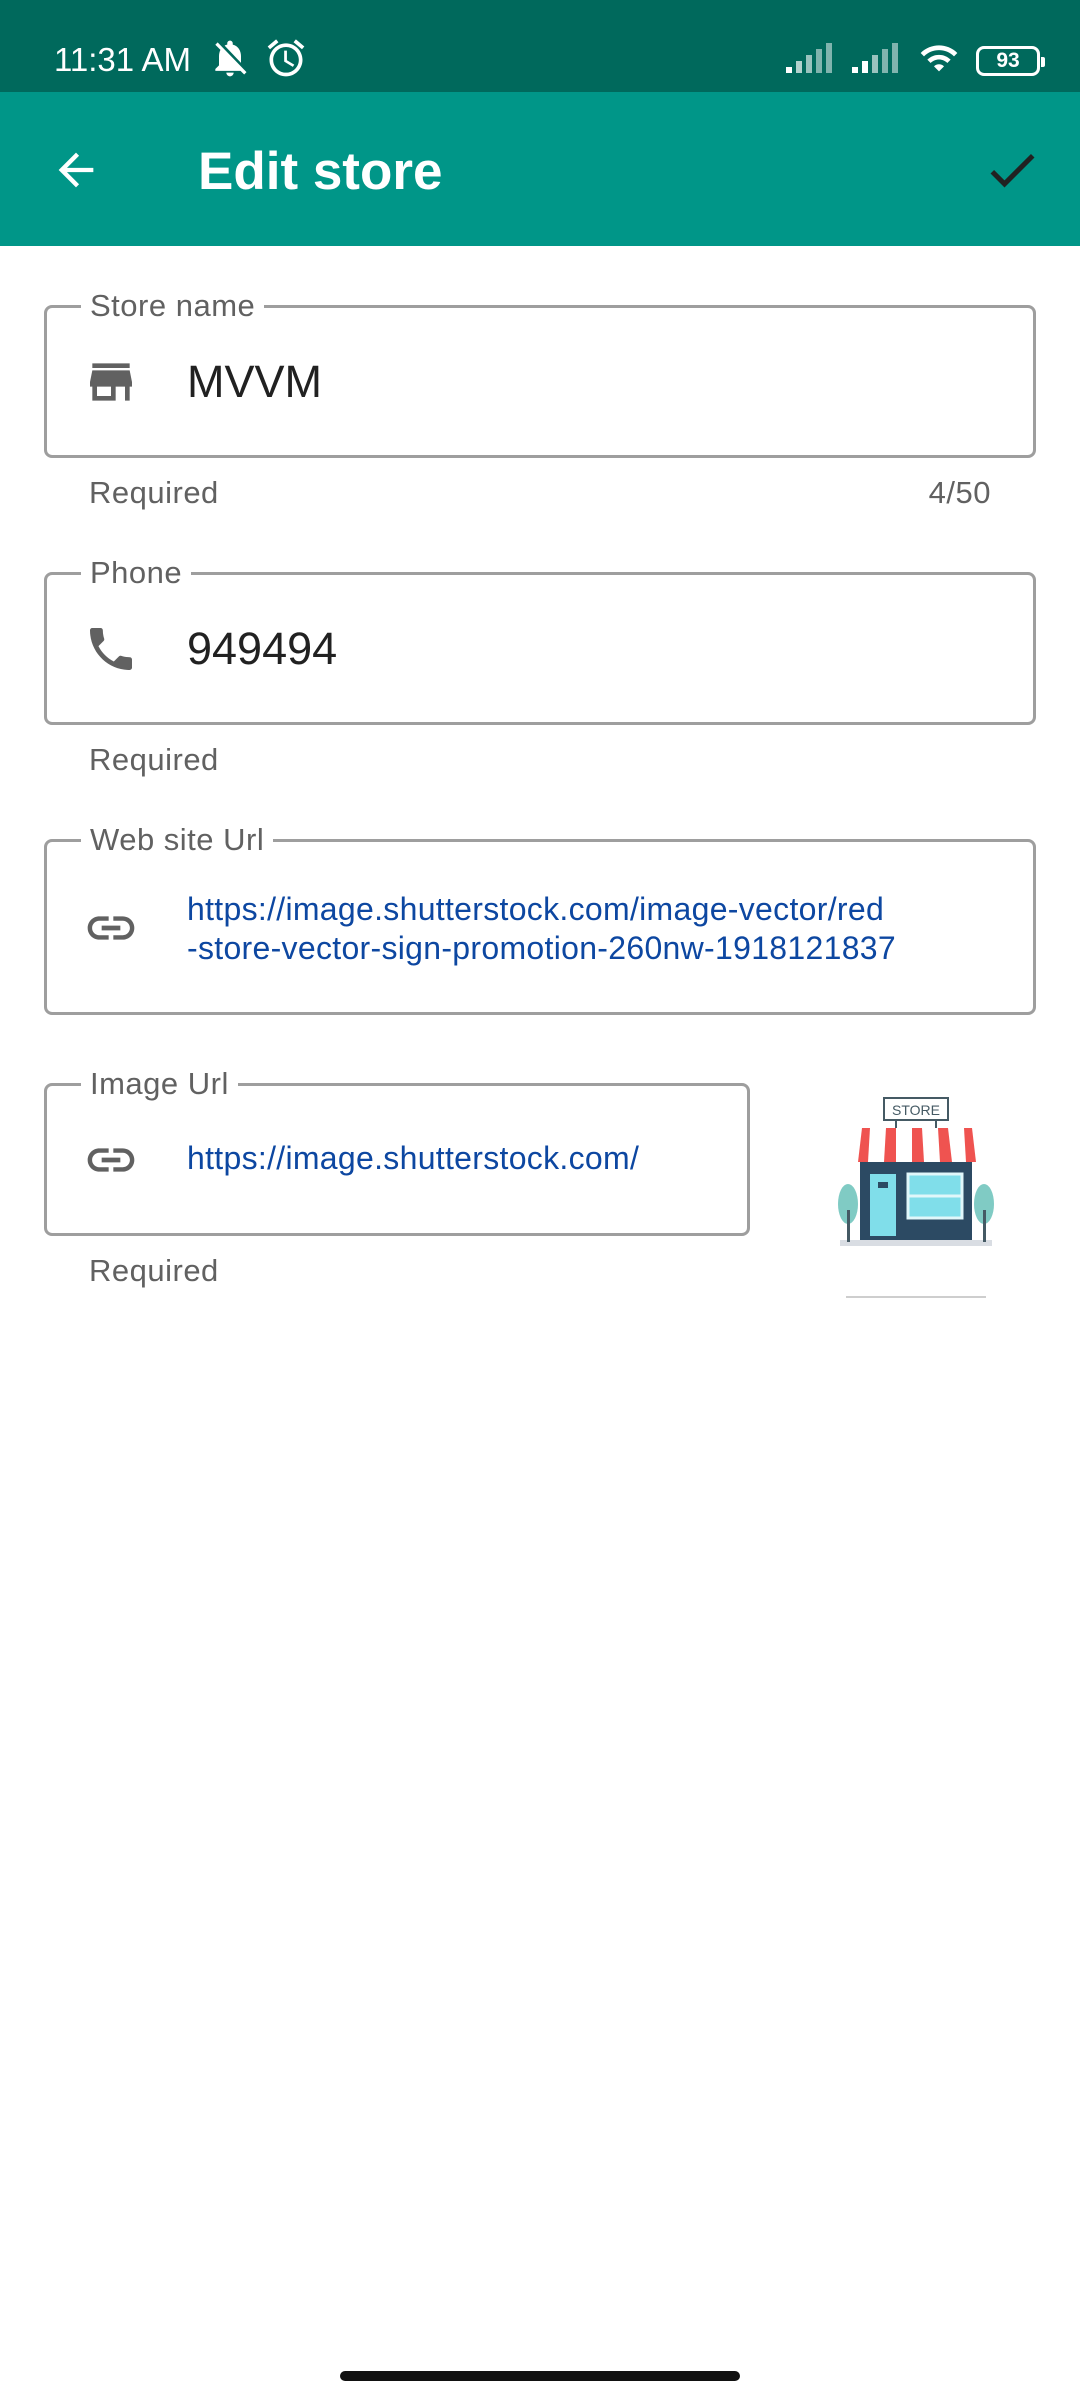  I want to click on store-name-field: Store name MVVM, so click(540, 372).